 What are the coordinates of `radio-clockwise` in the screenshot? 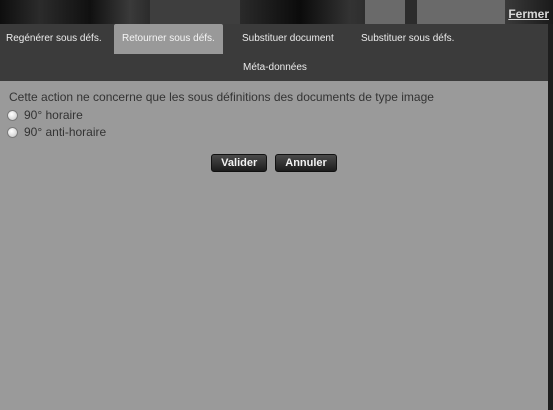 It's located at (12, 115).